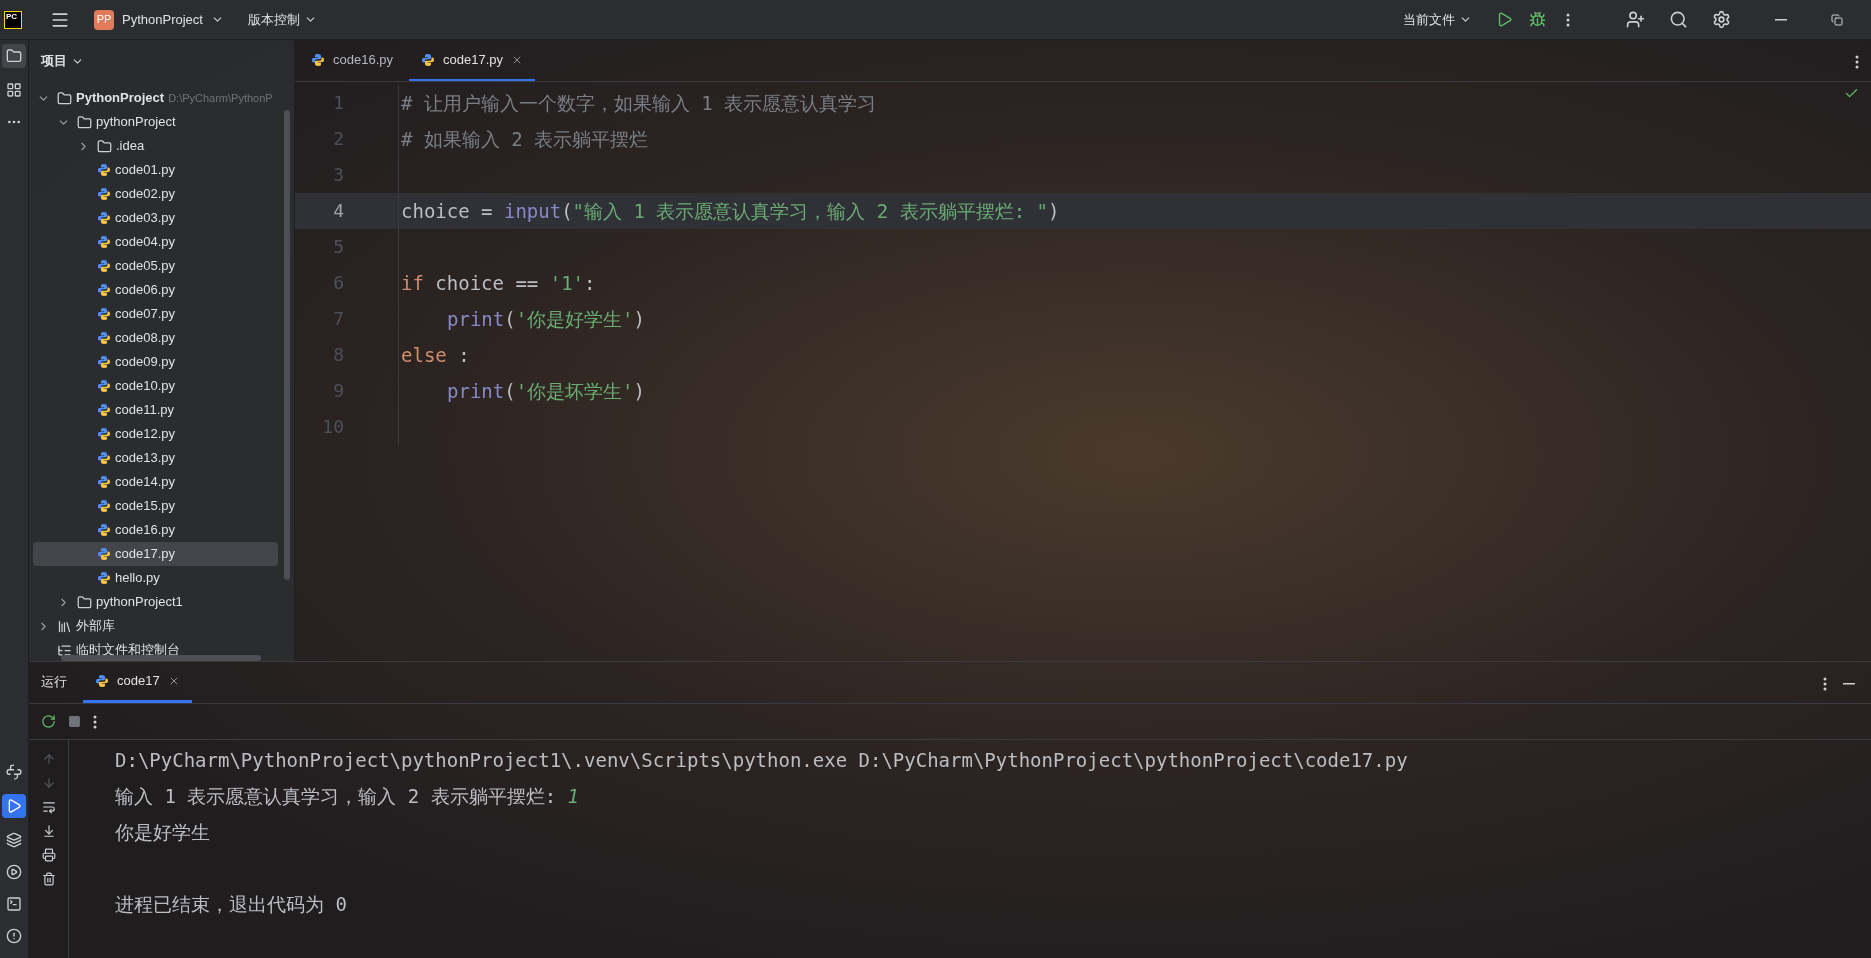 This screenshot has width=1871, height=958. What do you see at coordinates (231, 904) in the screenshot?
I see `console-line: 进程已结束，退出代码为 0` at bounding box center [231, 904].